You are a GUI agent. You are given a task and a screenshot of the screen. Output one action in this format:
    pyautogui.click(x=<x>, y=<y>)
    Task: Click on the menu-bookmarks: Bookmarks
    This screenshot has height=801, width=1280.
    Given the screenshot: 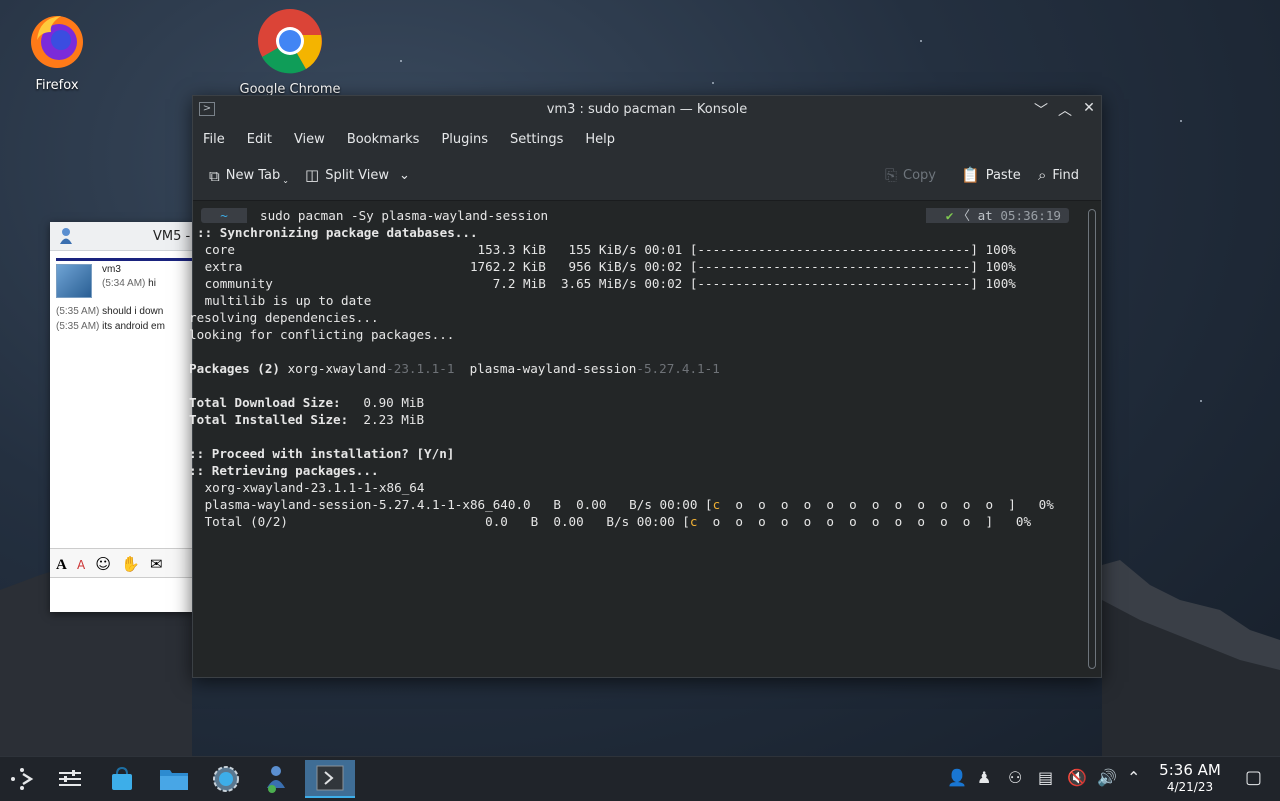 What is the action you would take?
    pyautogui.click(x=383, y=139)
    